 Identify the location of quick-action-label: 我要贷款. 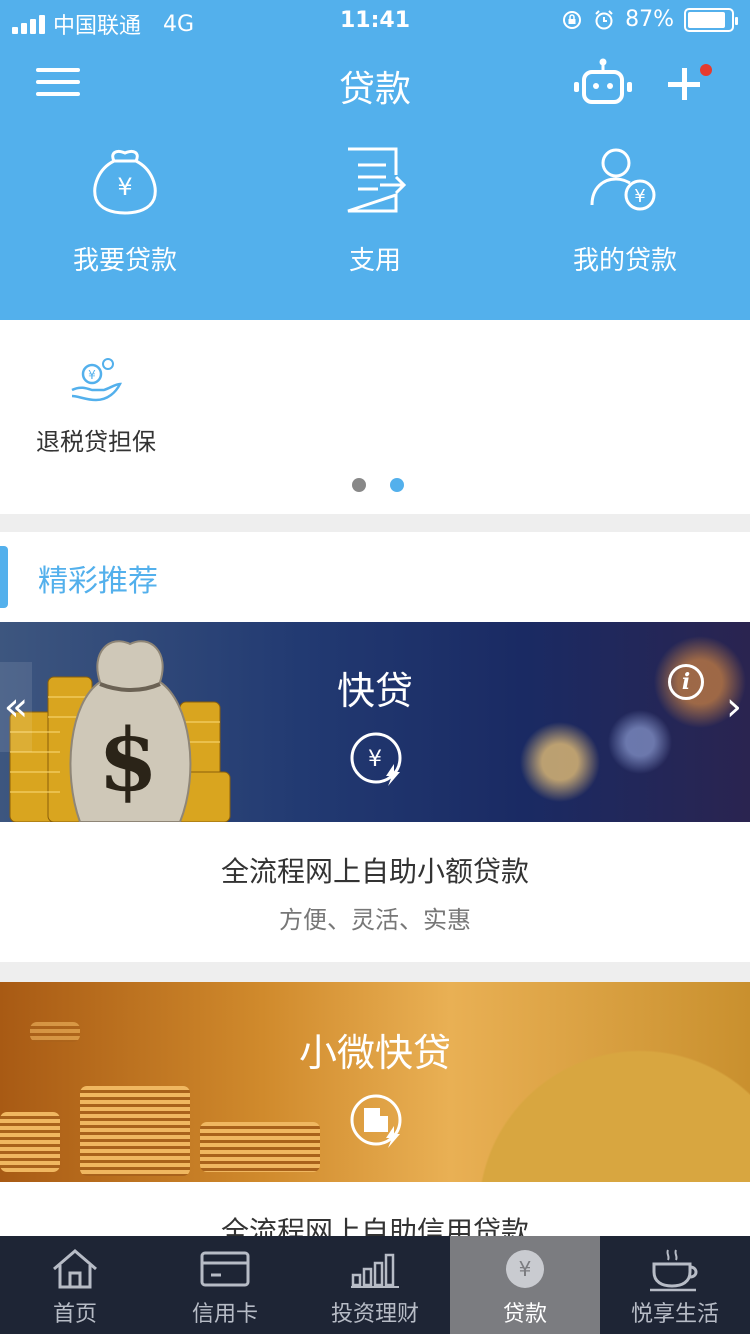
(124, 261).